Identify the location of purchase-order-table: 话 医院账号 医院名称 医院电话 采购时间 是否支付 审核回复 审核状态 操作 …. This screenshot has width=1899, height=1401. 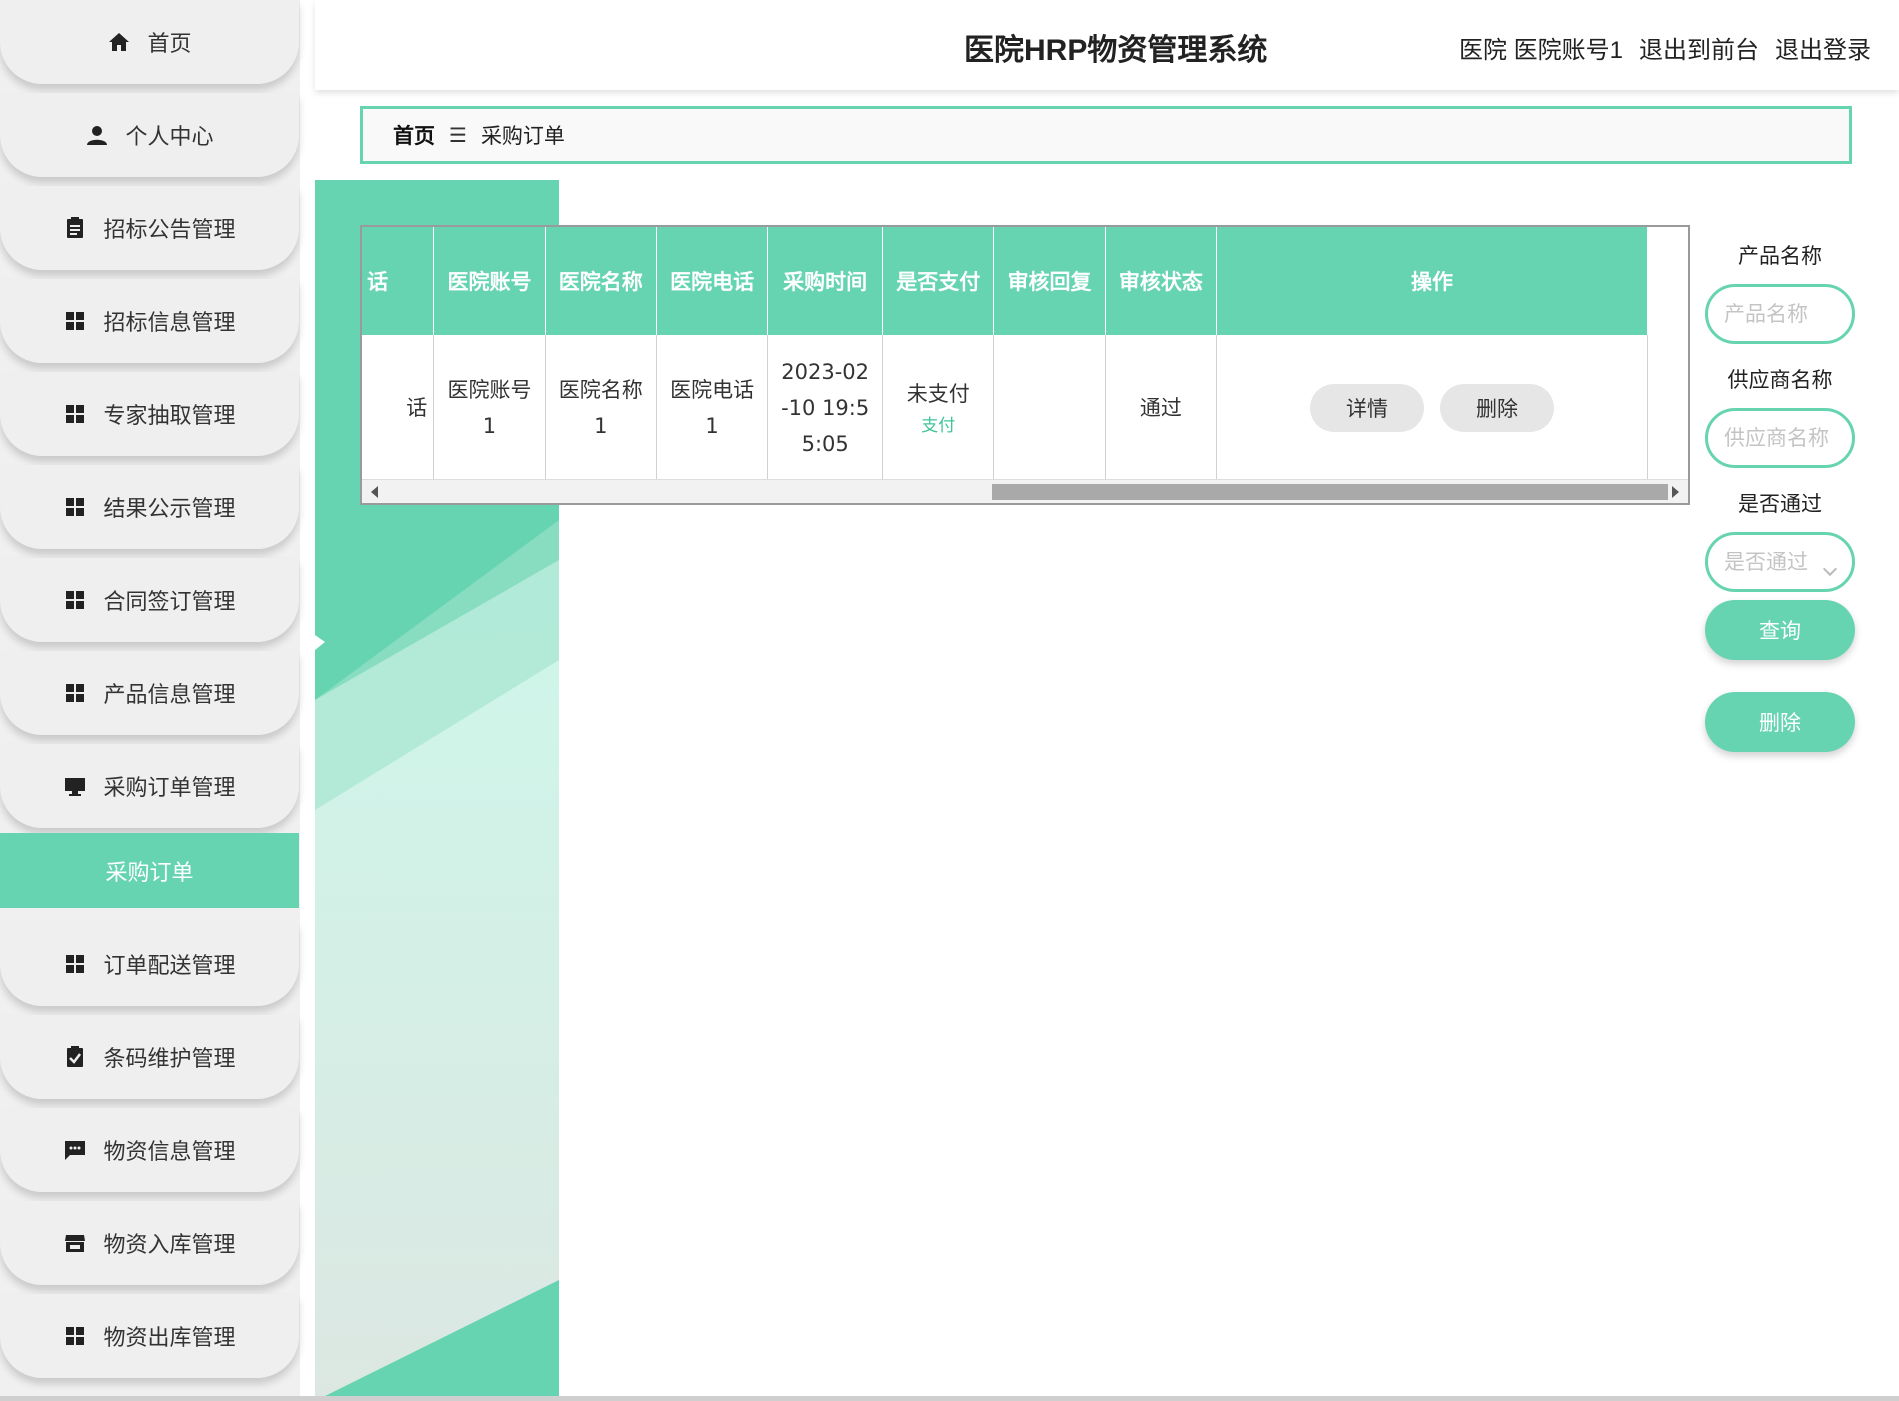
(1025, 365).